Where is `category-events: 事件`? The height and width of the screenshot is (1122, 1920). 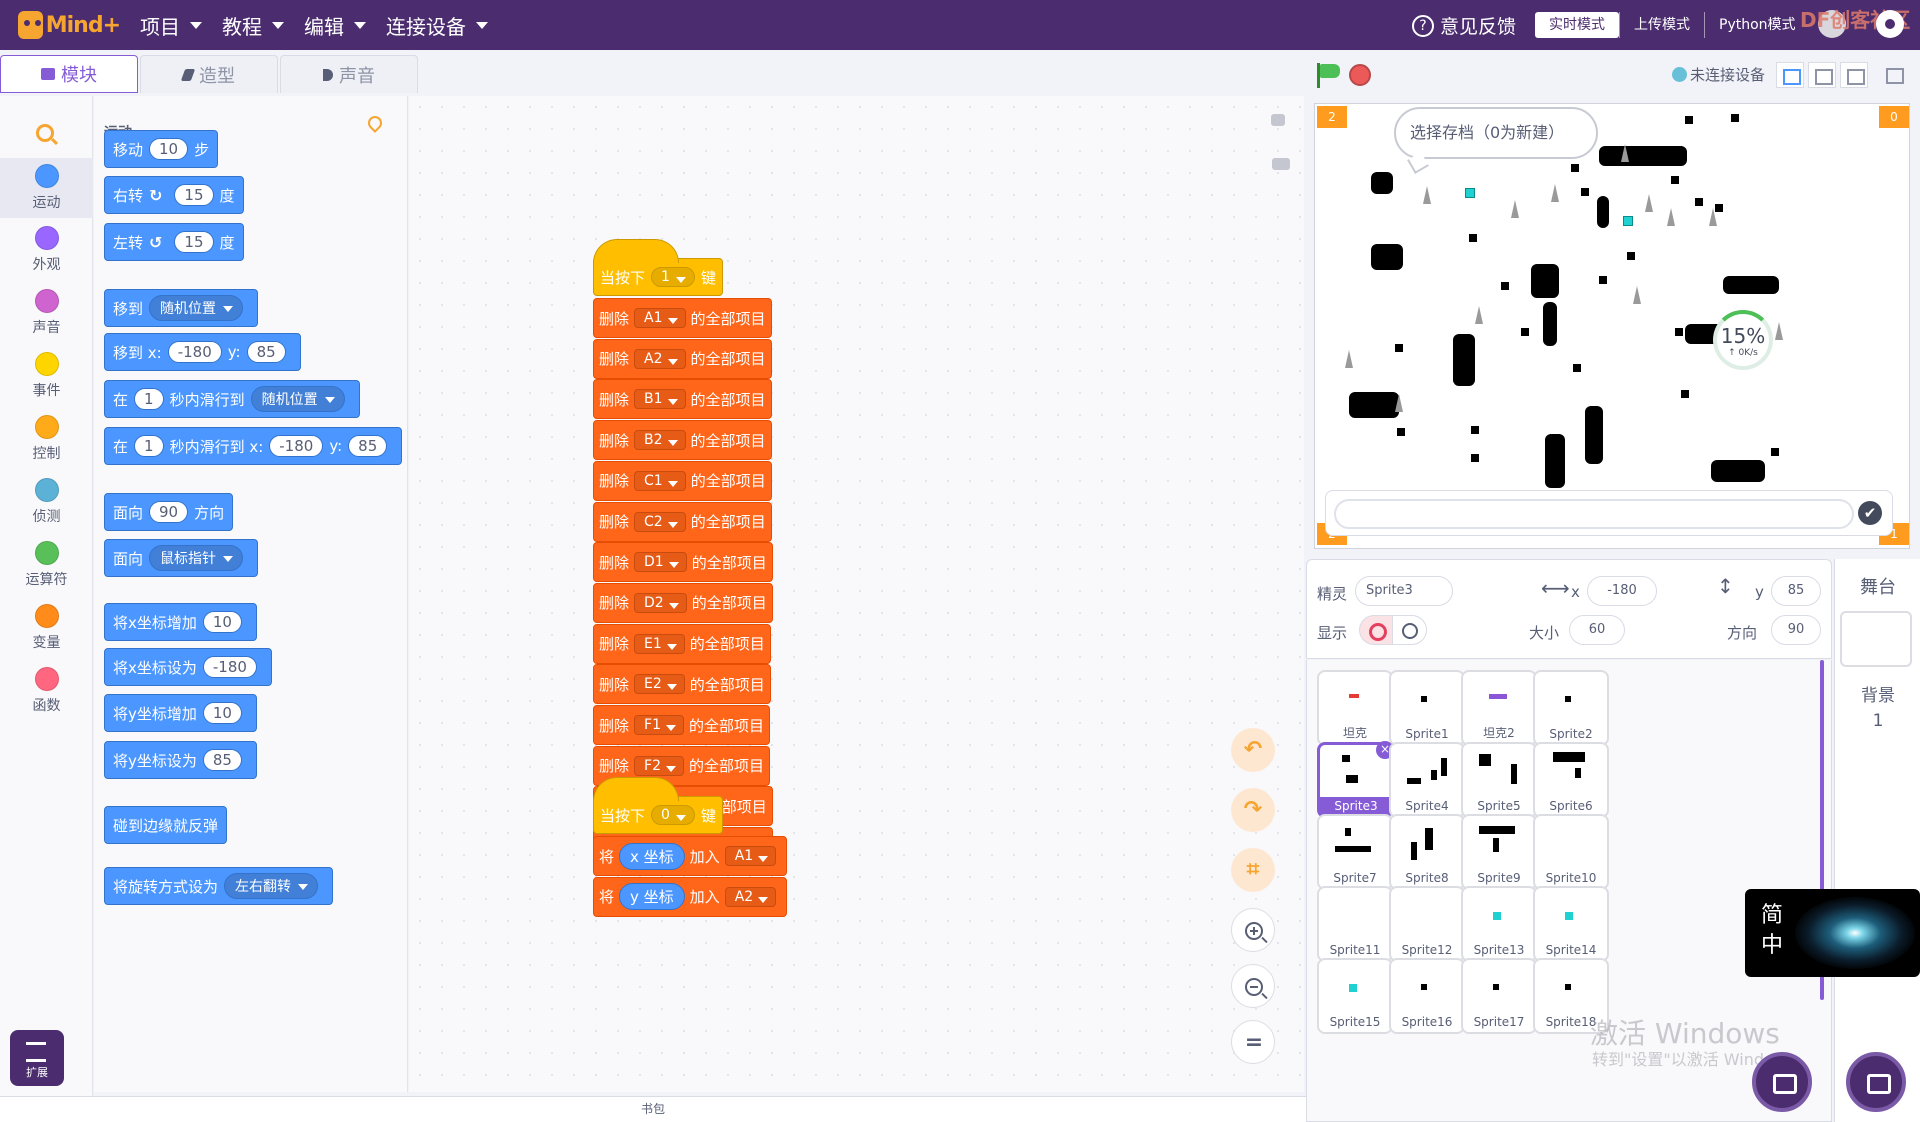
category-events: 事件 is located at coordinates (46, 376).